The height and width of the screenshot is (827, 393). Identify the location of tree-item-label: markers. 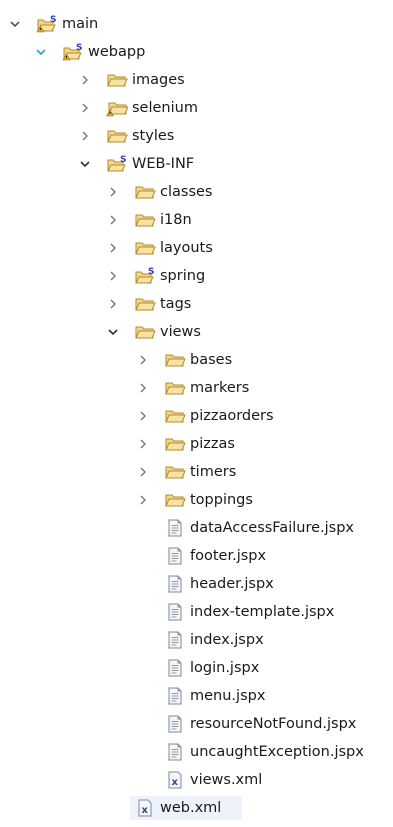
(220, 388).